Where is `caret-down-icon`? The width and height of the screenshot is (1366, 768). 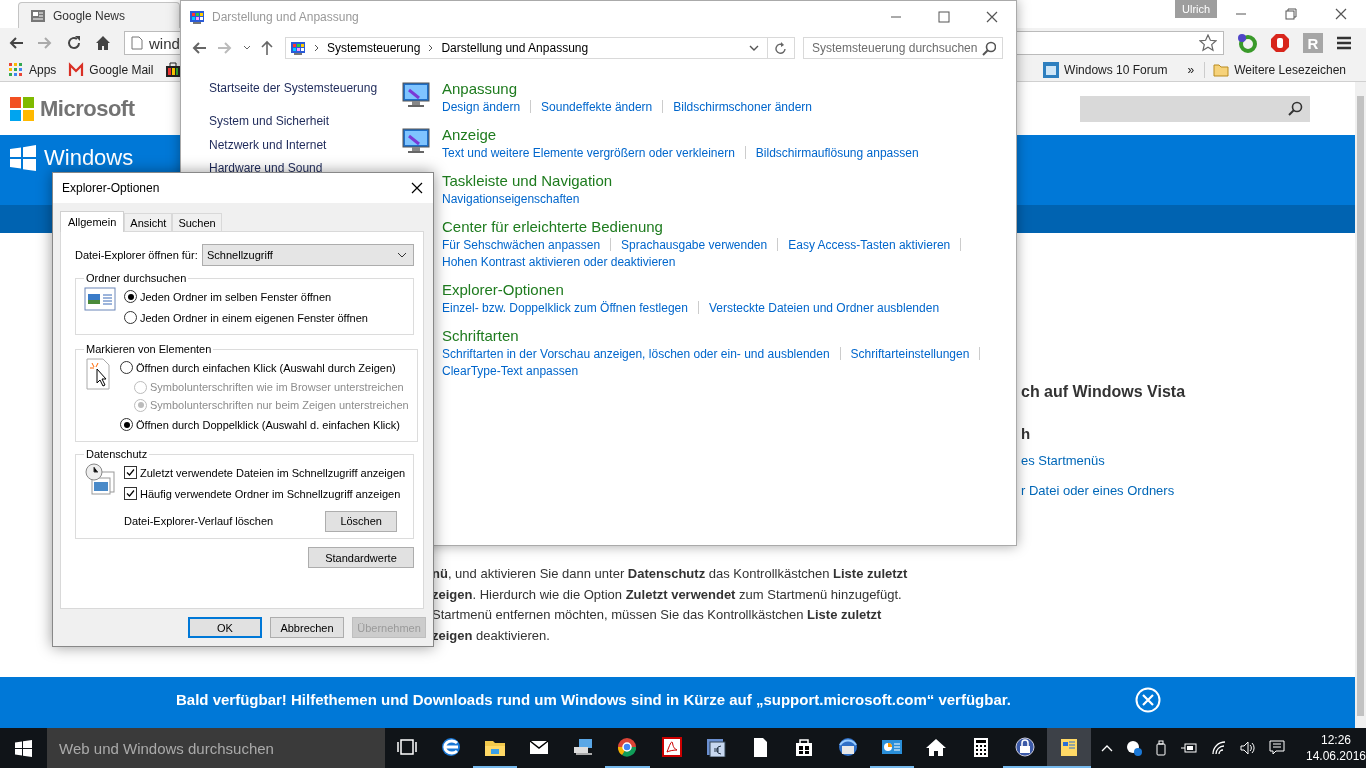
caret-down-icon is located at coordinates (247, 48).